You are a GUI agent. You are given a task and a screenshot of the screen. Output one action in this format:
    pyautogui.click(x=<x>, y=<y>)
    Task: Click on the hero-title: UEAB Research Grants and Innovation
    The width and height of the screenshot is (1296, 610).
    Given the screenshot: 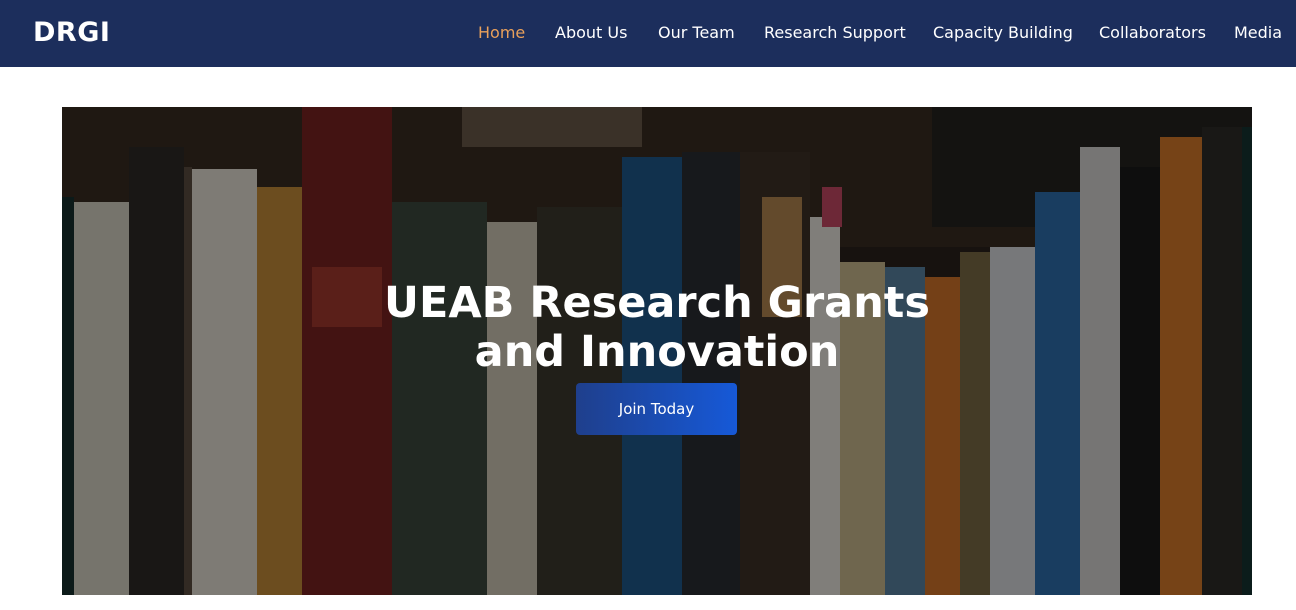 What is the action you would take?
    pyautogui.click(x=657, y=328)
    